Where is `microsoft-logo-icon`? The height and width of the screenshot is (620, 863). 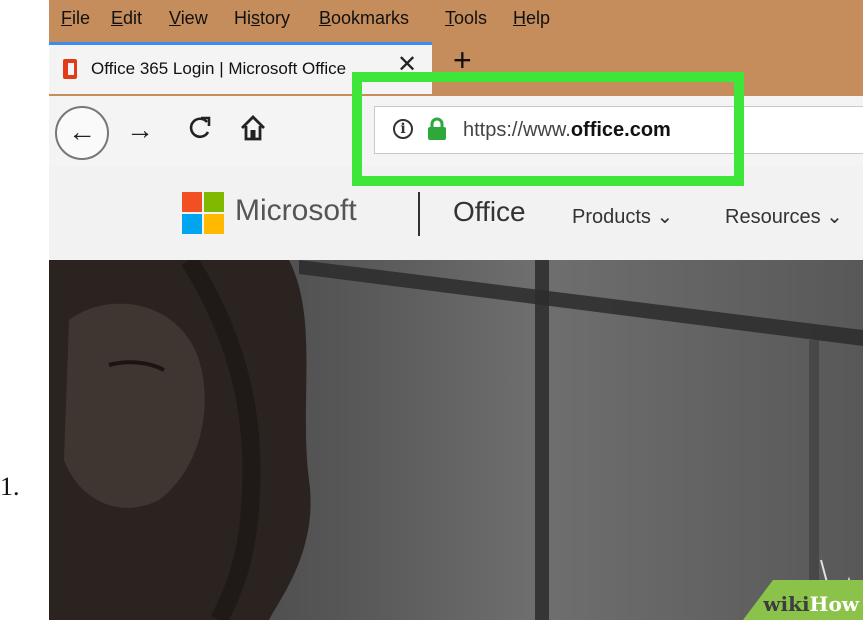
microsoft-logo-icon is located at coordinates (203, 213).